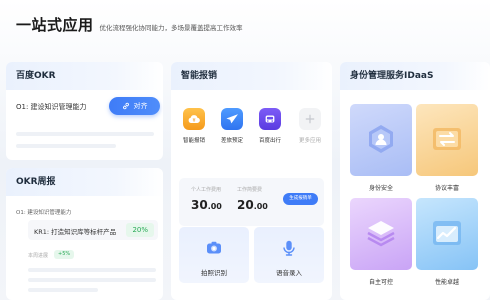  I want to click on department-expense-label: 工作简要费, so click(250, 190).